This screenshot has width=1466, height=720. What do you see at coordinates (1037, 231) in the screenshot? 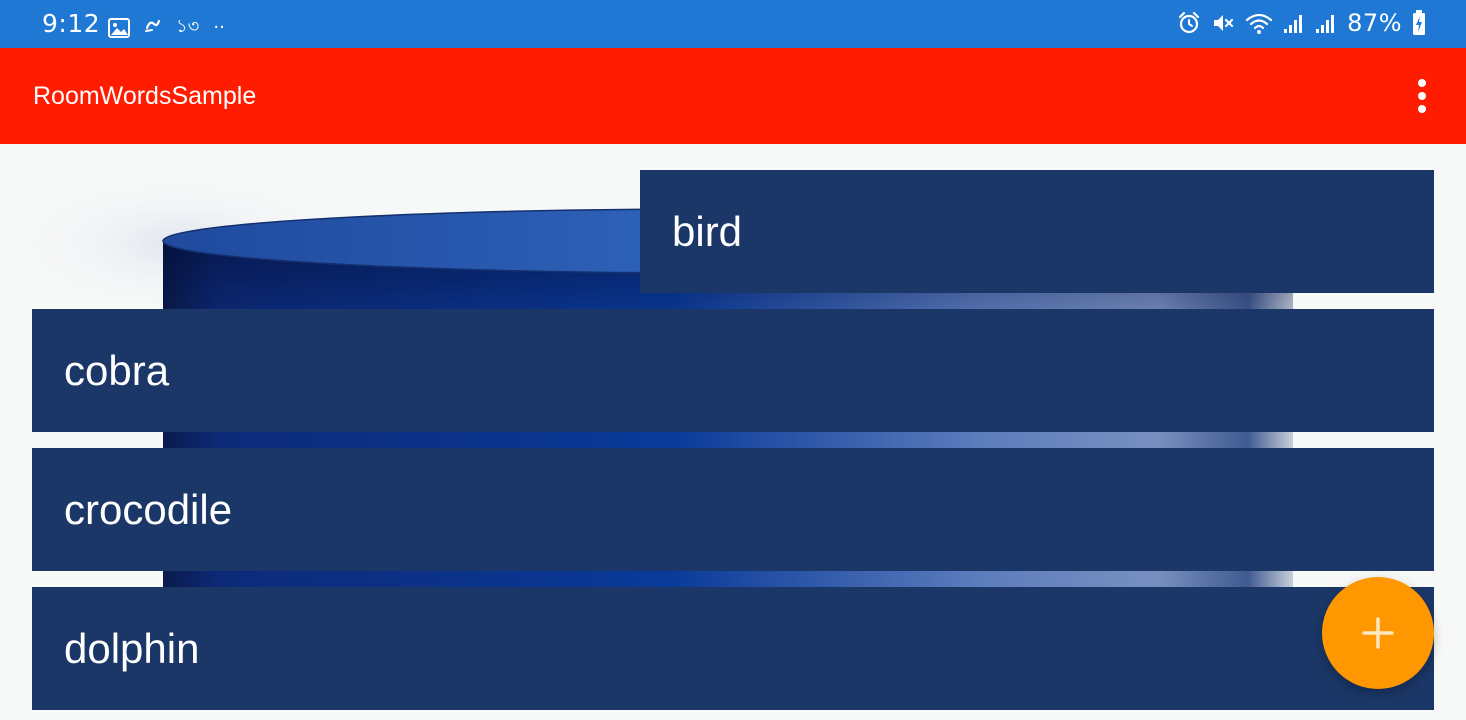
I see `word-item: bird` at bounding box center [1037, 231].